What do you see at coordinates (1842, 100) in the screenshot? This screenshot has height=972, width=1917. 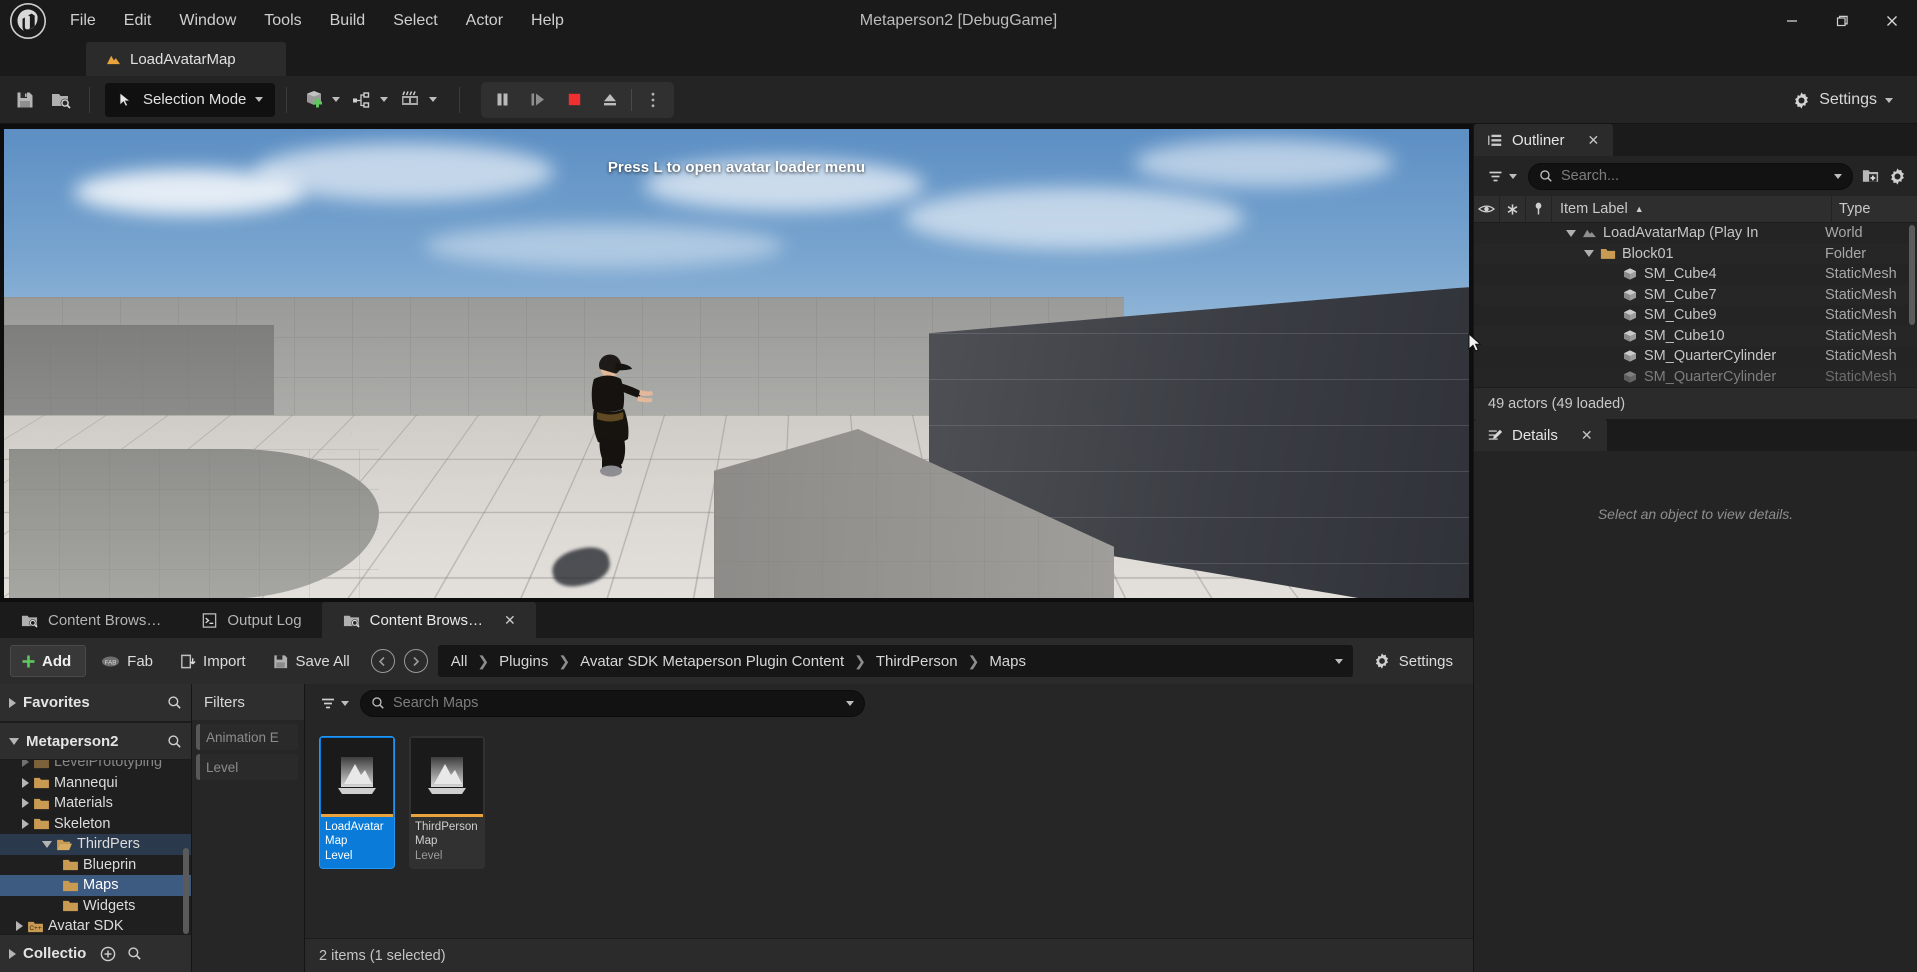 I see `toolbar-settings-button: Settings` at bounding box center [1842, 100].